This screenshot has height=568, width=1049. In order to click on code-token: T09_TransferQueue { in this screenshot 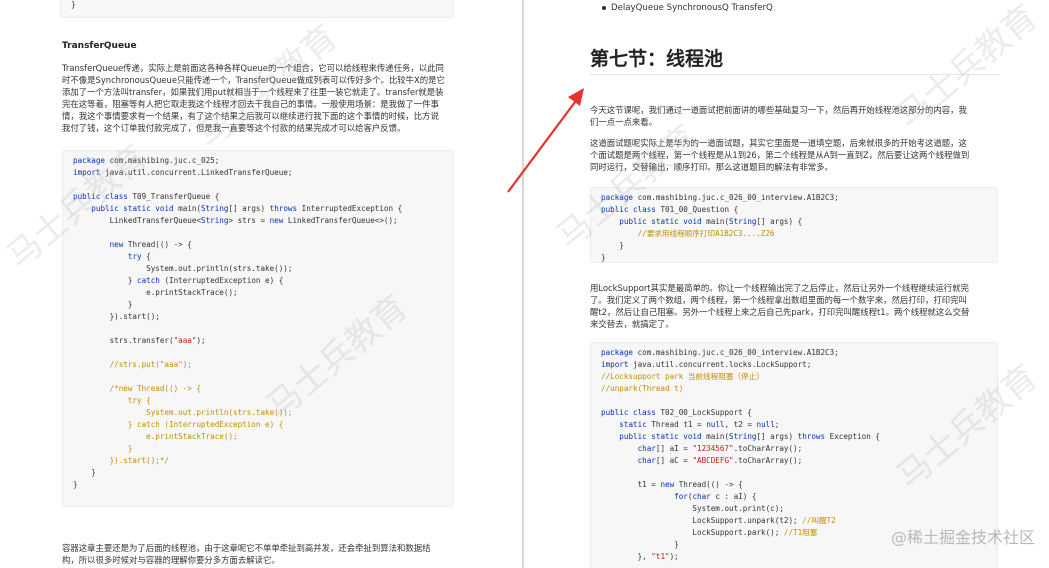, I will do `click(176, 196)`.